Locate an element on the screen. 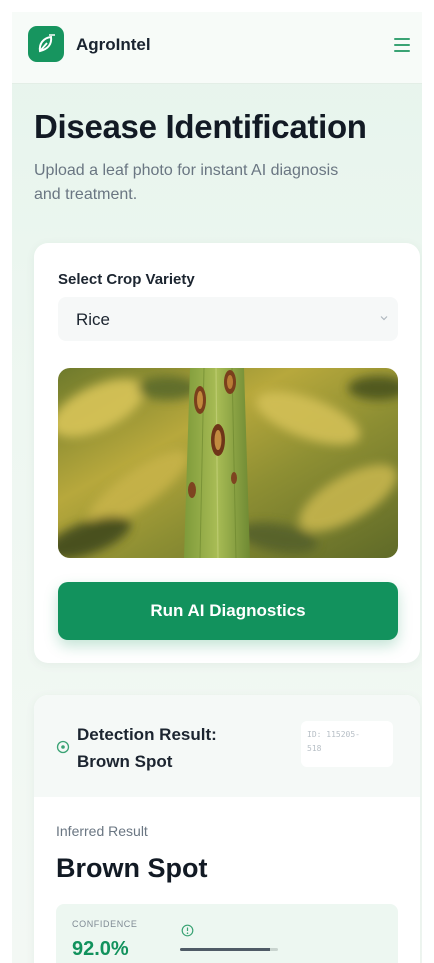  confidence-value: 92.0% is located at coordinates (100, 949).